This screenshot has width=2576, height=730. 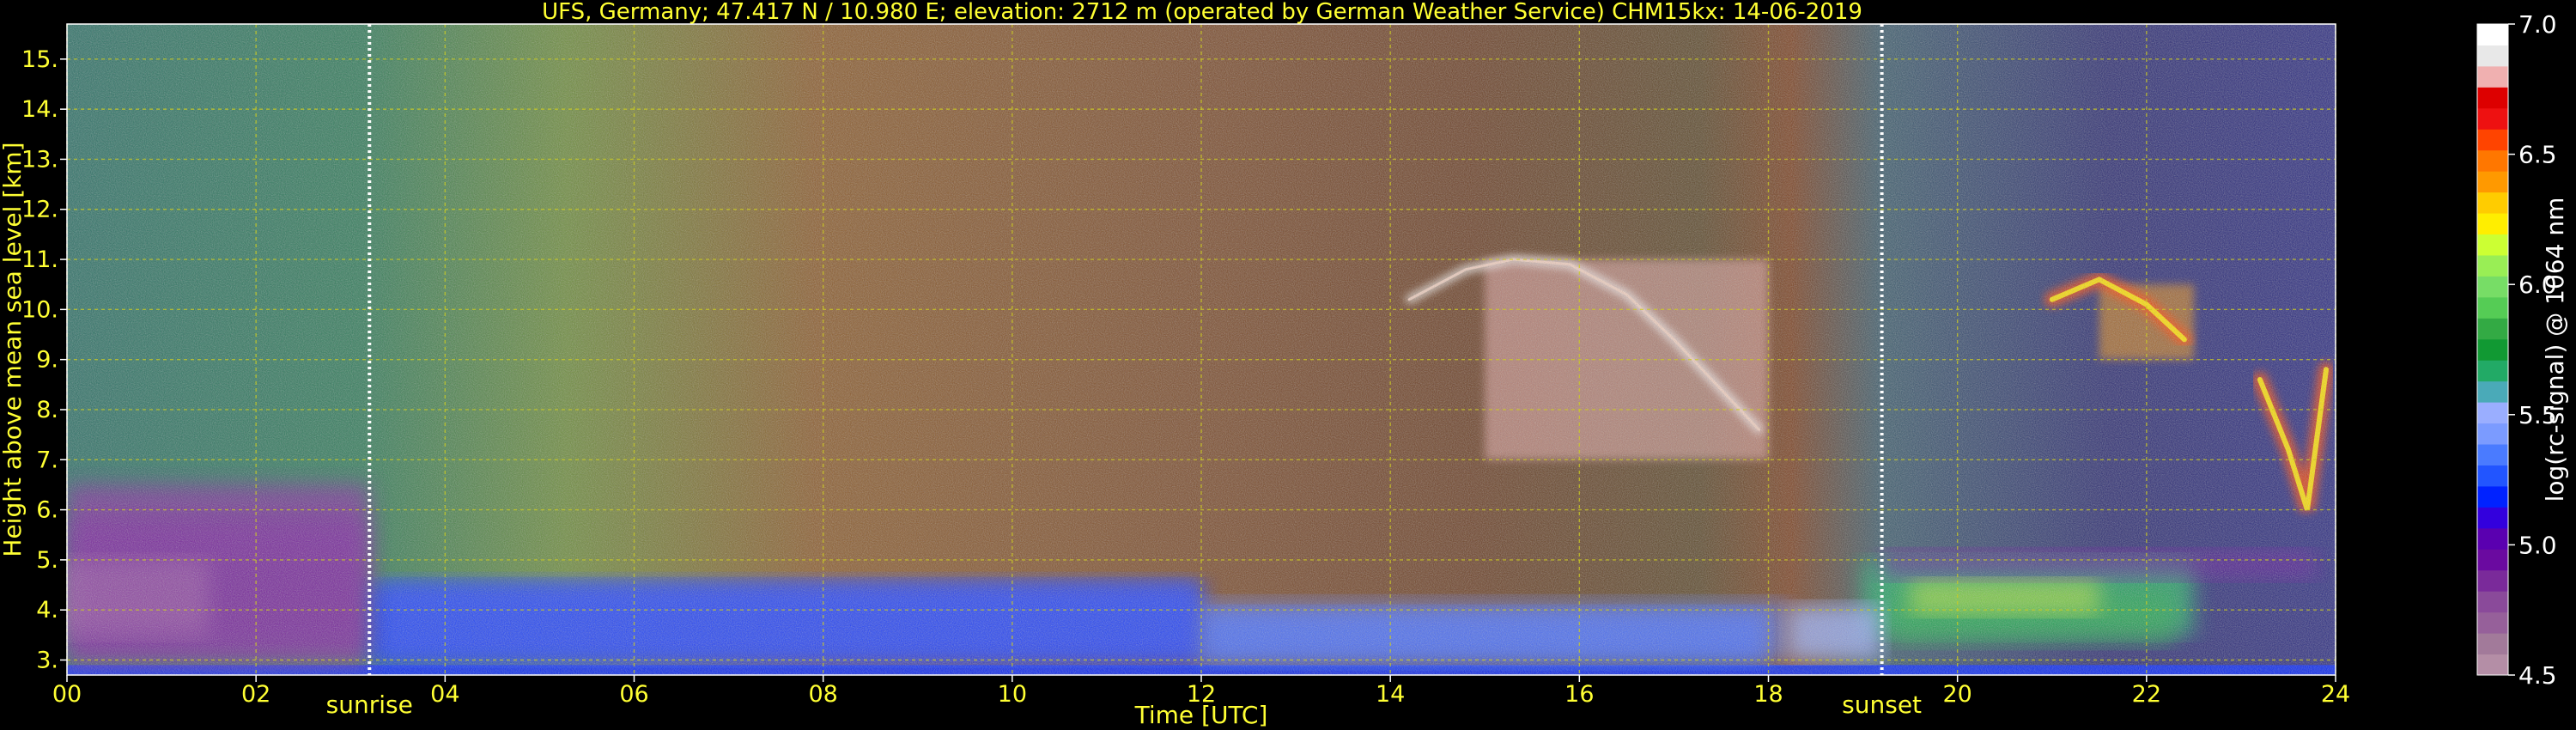 I want to click on y-tick-label: 14., so click(x=40, y=109).